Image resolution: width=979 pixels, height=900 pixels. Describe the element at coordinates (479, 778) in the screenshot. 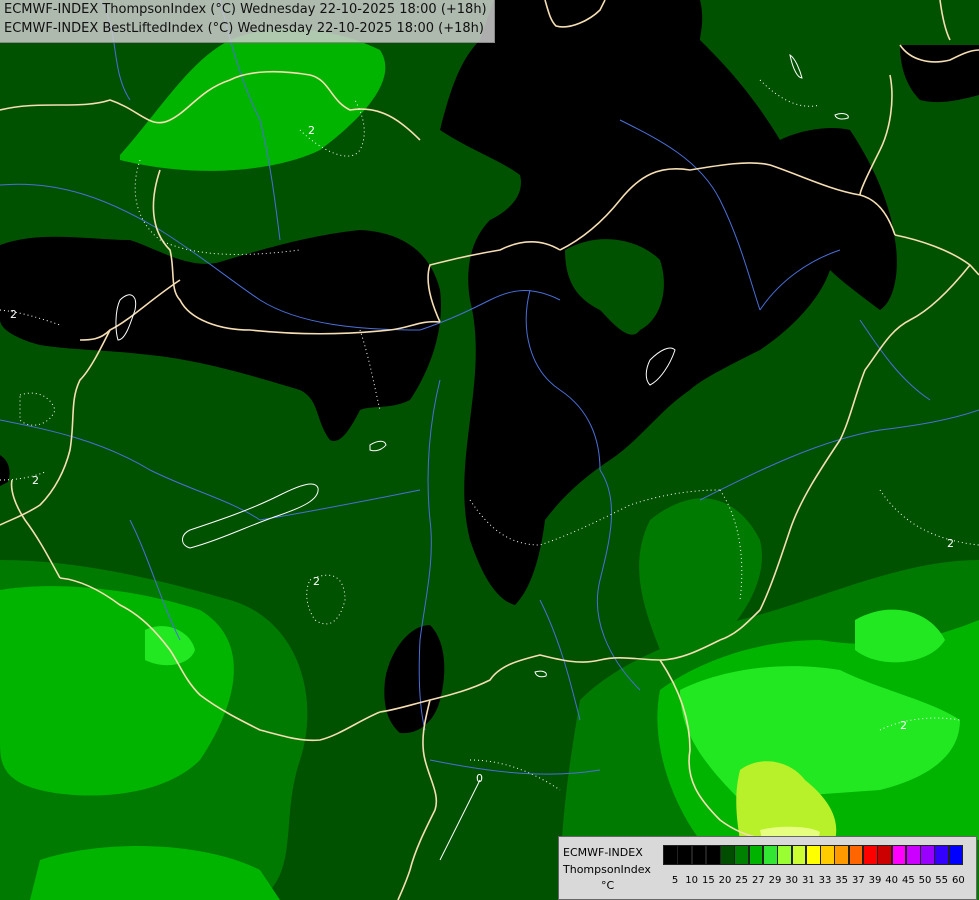

I see `contour-label: 0` at that location.